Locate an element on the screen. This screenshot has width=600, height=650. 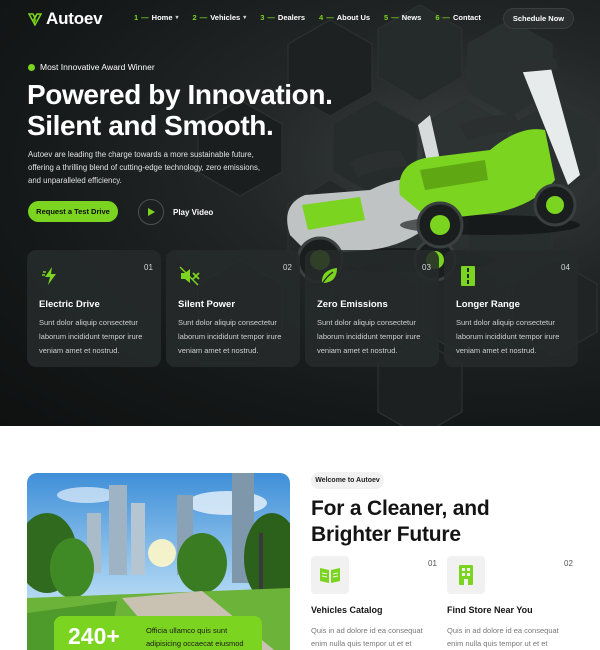
nav-about: 4 — About Us is located at coordinates (344, 17).